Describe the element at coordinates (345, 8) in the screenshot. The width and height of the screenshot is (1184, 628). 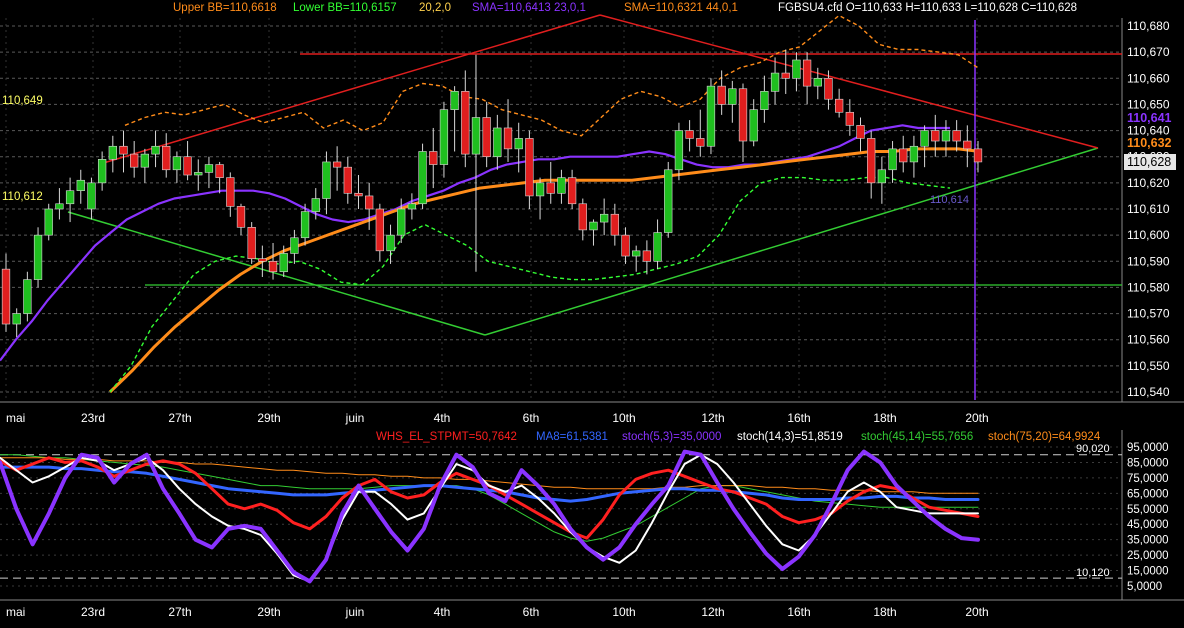
I see `lower-bb-label: Lower BB=110,6157` at that location.